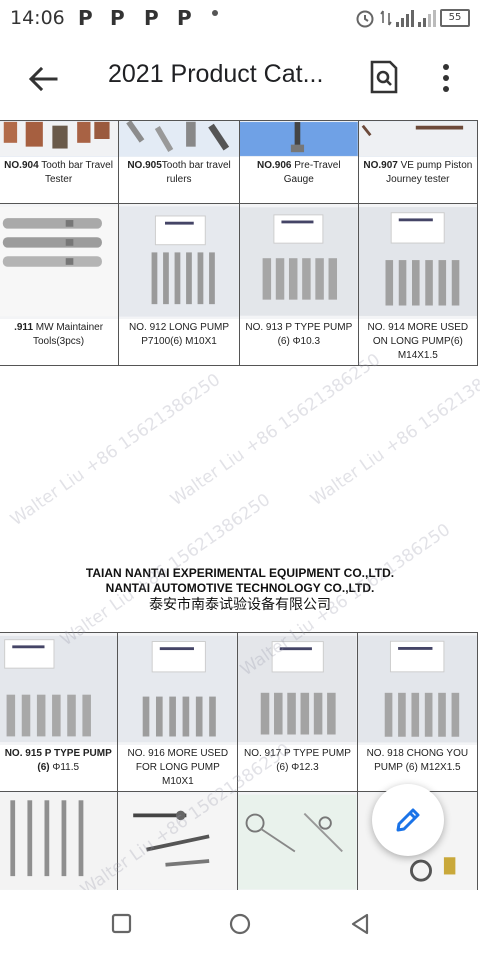  I want to click on product-number: NO.905, so click(144, 165).